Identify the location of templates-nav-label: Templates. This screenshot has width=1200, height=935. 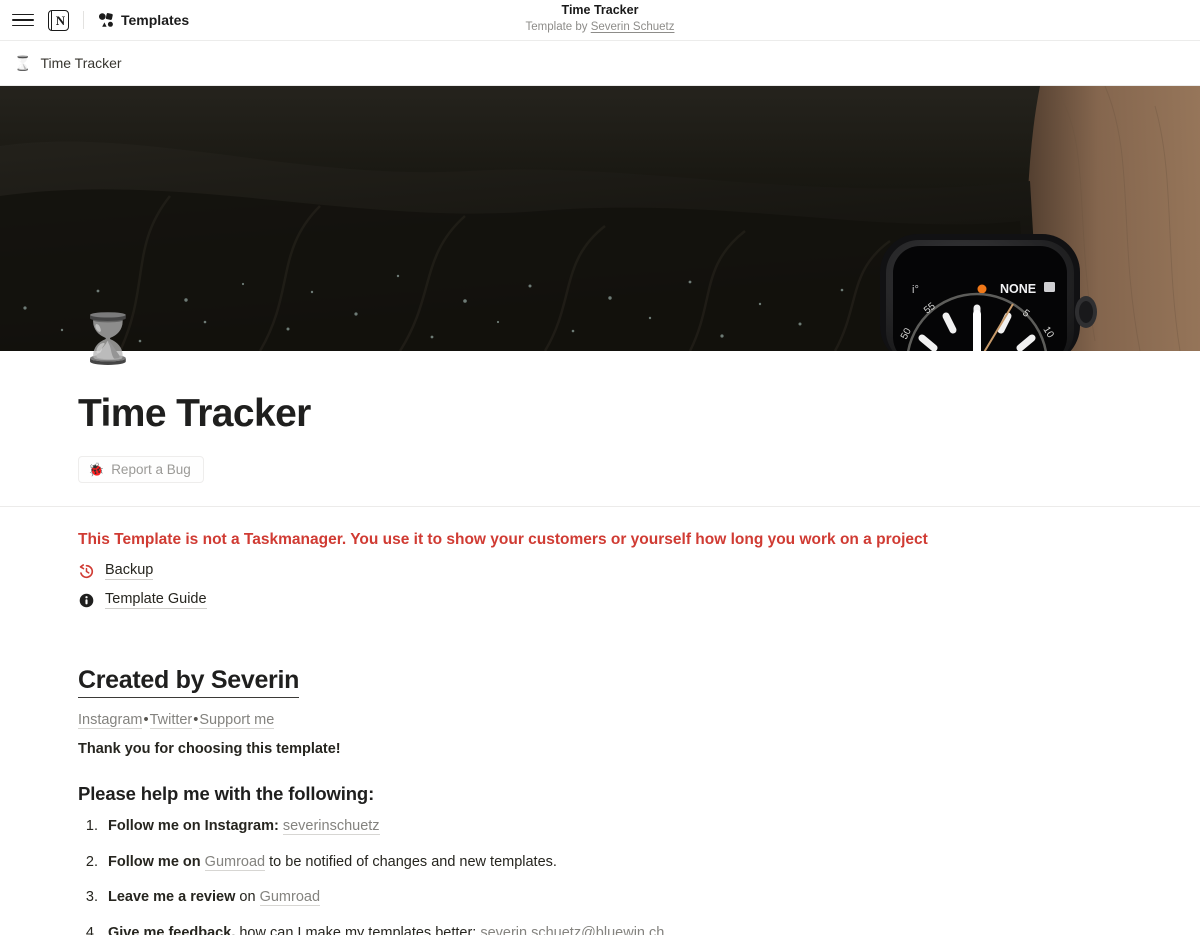
(155, 20).